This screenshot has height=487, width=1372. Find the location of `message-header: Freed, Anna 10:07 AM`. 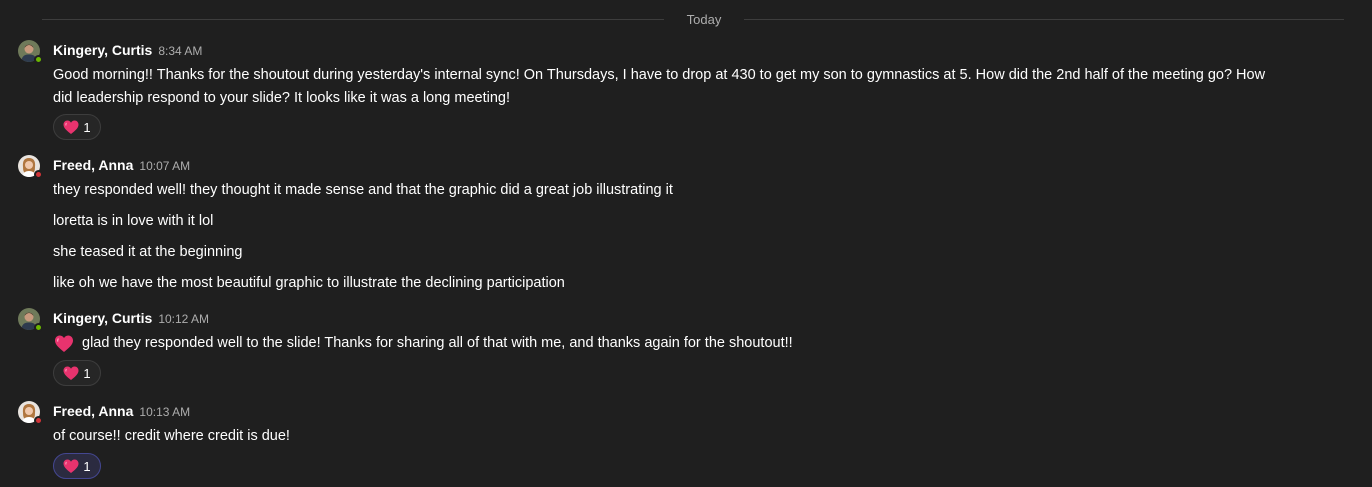

message-header: Freed, Anna 10:07 AM is located at coordinates (121, 166).